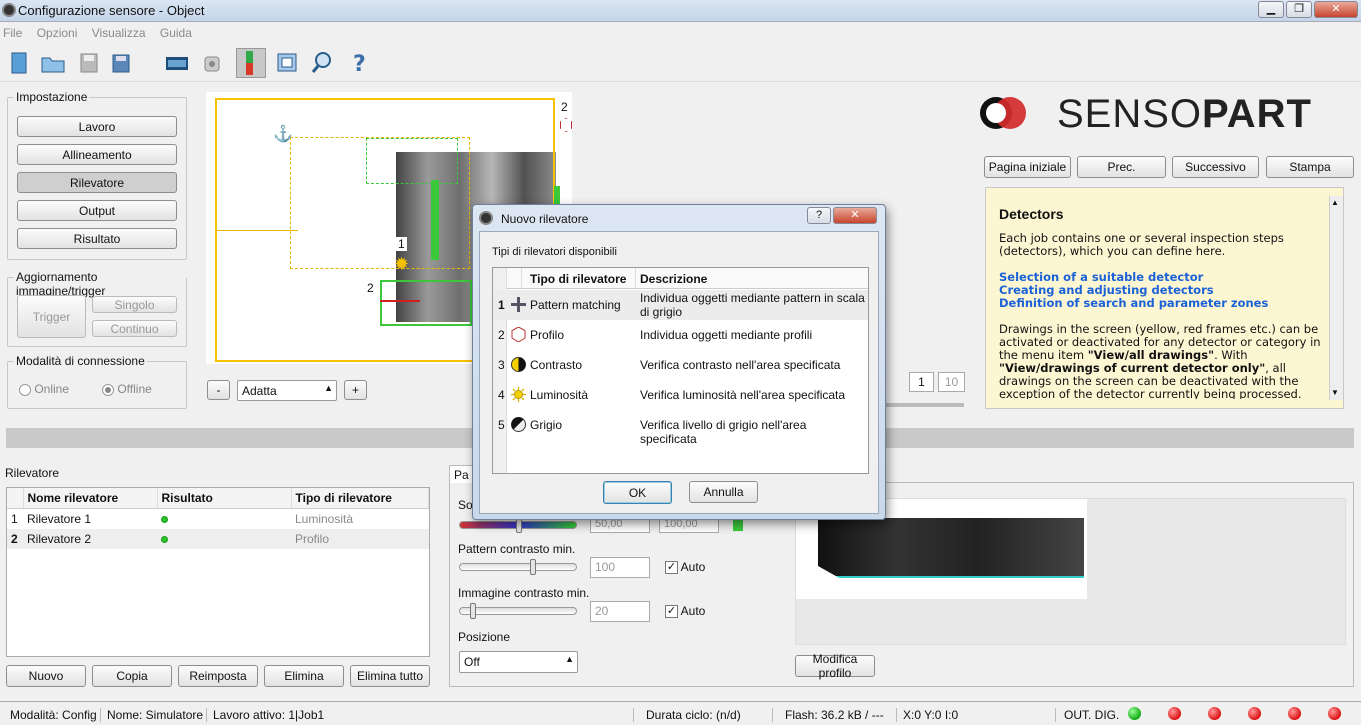 The image size is (1361, 725). I want to click on detector-name: Rilevatore 1, so click(59, 519).